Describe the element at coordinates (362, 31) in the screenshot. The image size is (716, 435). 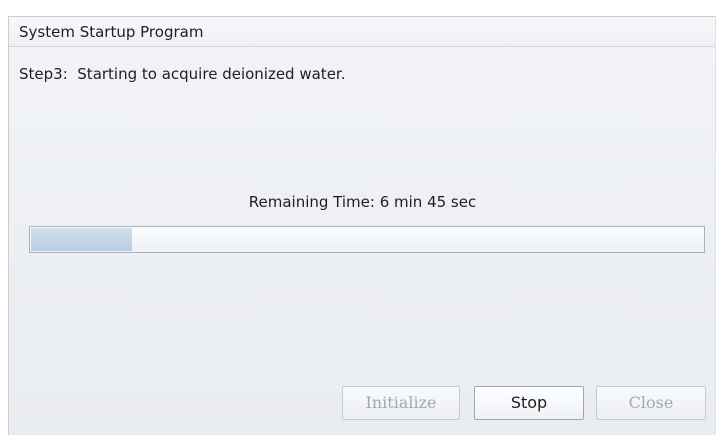
I see `dialog-title-bar: System Startup Program` at that location.